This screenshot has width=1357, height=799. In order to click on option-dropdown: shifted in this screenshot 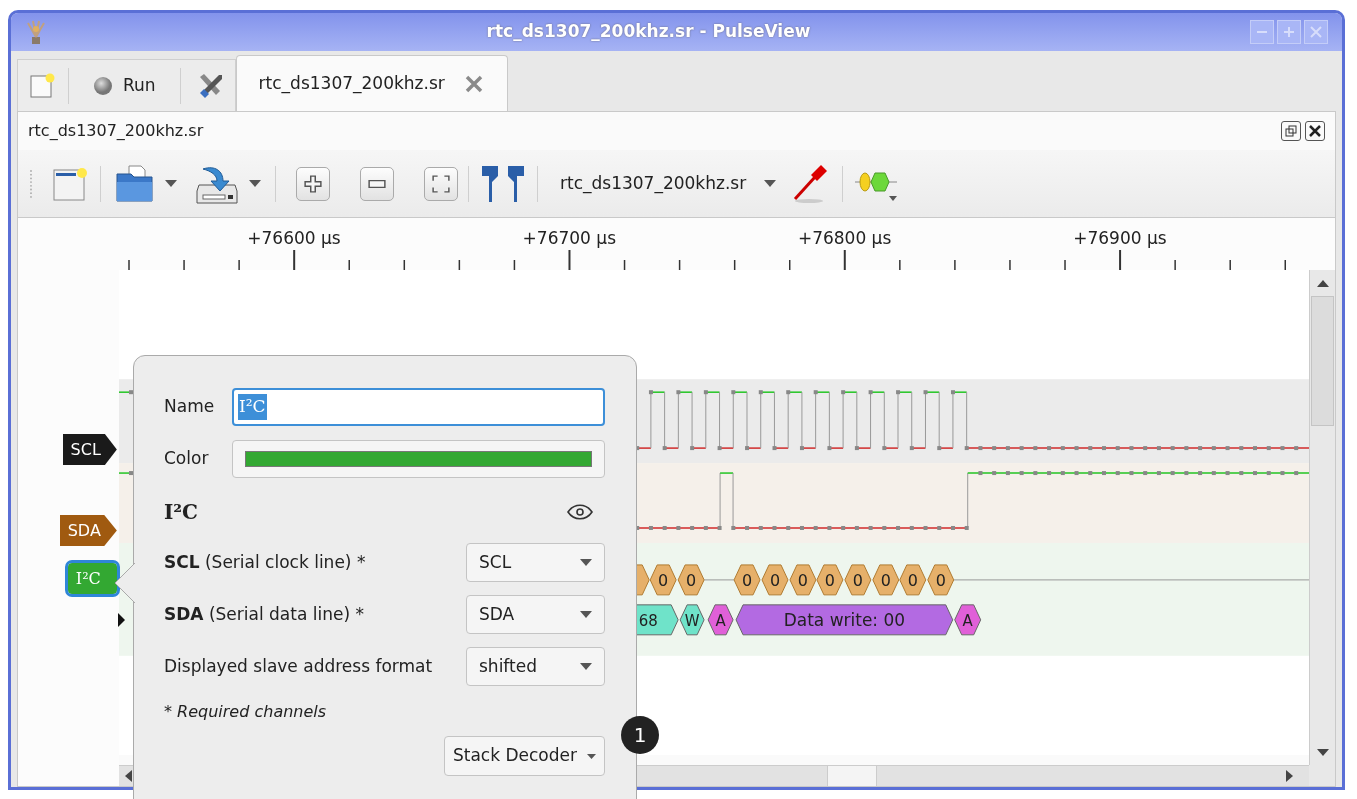, I will do `click(535, 666)`.